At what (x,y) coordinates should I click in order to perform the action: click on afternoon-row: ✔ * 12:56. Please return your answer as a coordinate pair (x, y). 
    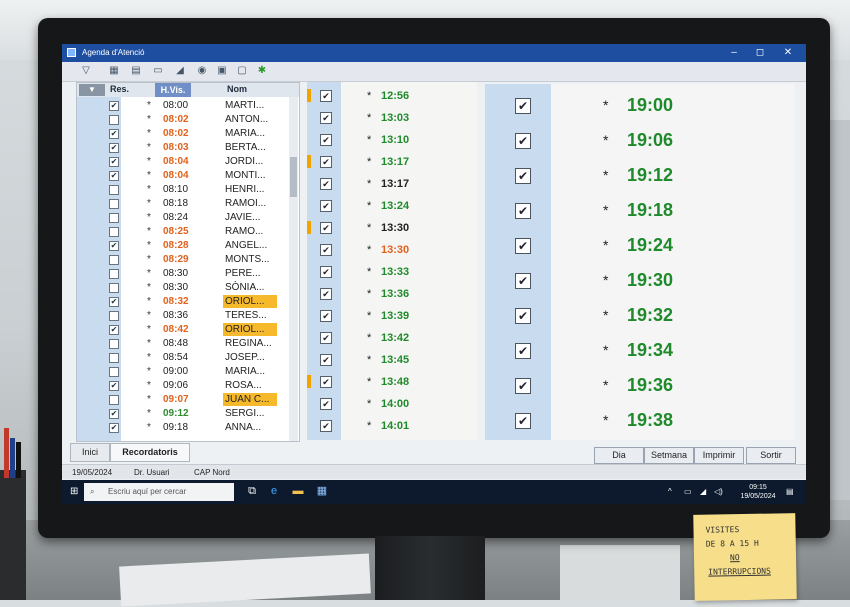
    Looking at the image, I should click on (392, 96).